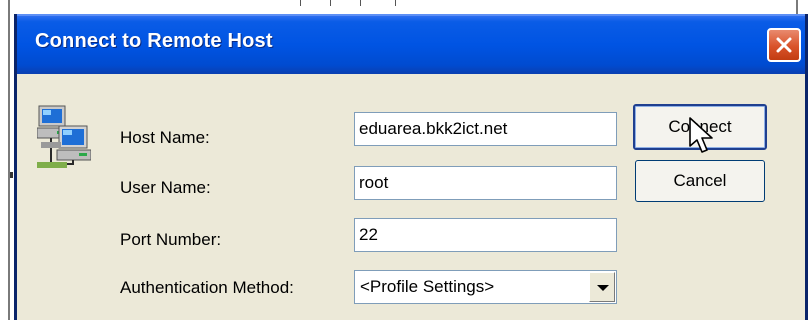 The width and height of the screenshot is (808, 320). I want to click on mouse-pointer-icon, so click(701, 135).